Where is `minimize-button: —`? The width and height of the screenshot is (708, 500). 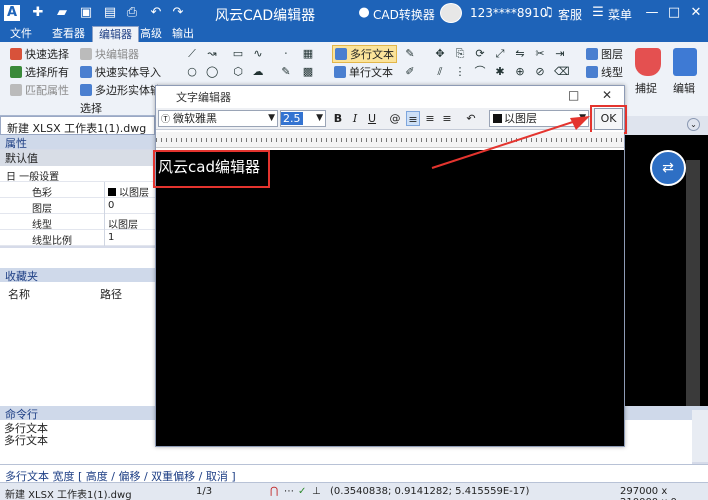 minimize-button: — is located at coordinates (652, 13).